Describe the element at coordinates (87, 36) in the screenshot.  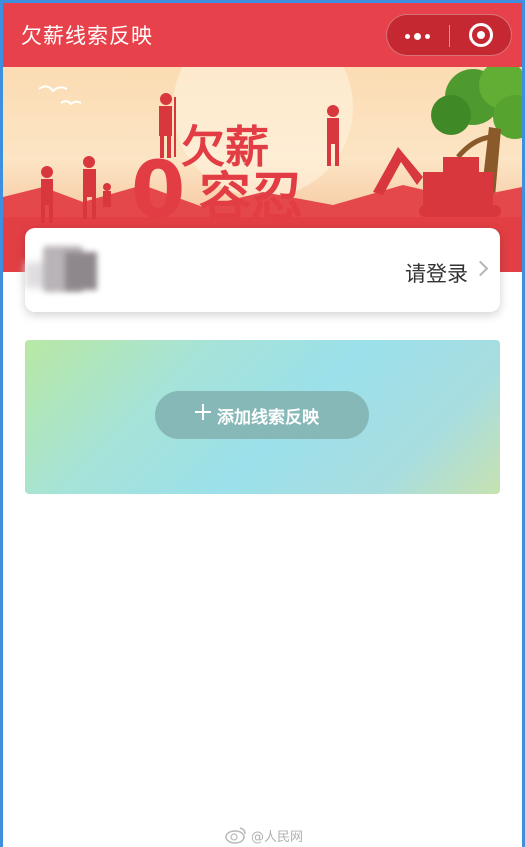
I see `page-title: 欠薪线索反映` at that location.